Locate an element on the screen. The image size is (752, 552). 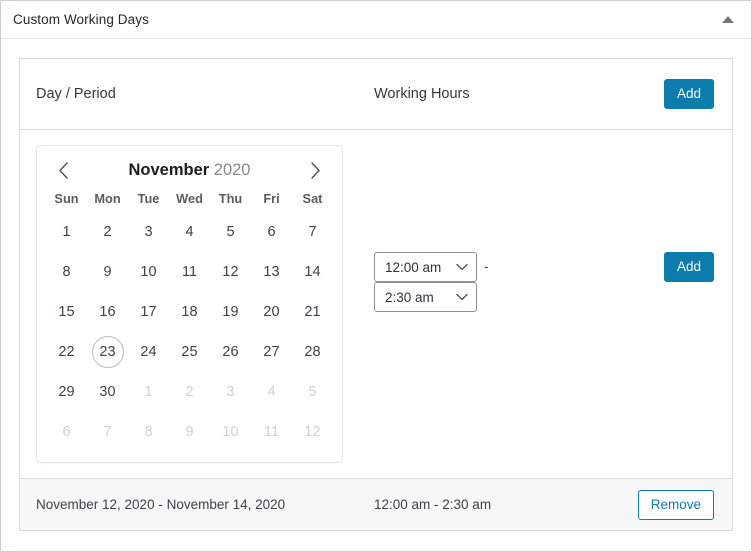
datepicker-day-number: 16 is located at coordinates (107, 312).